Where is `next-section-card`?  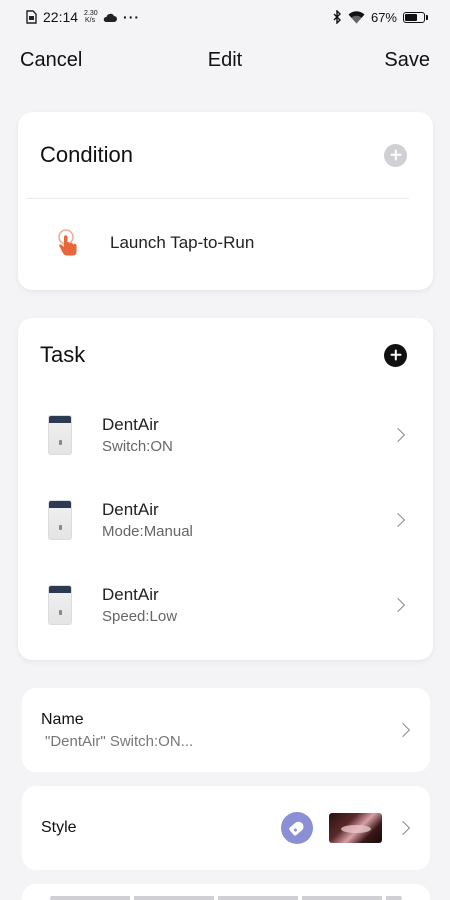
next-section-card is located at coordinates (226, 892).